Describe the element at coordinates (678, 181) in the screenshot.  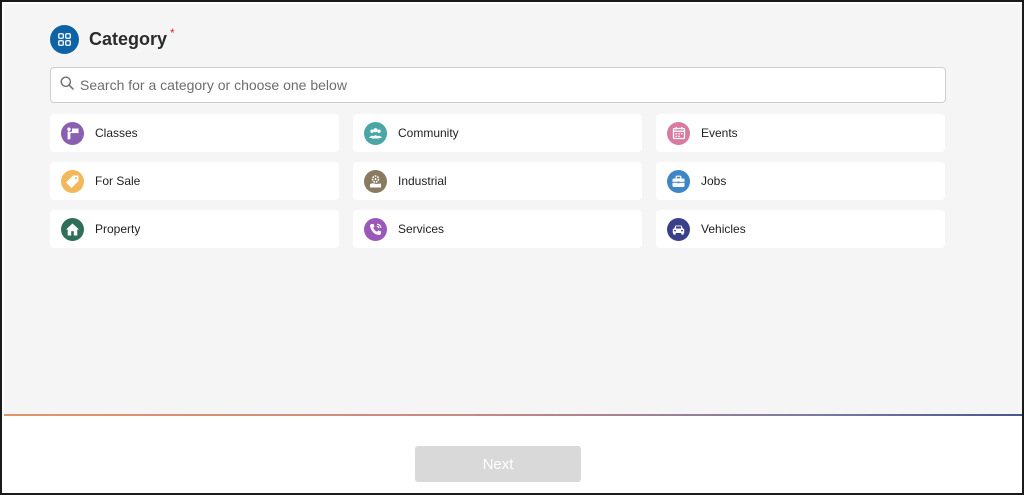
I see `briefcase-icon` at that location.